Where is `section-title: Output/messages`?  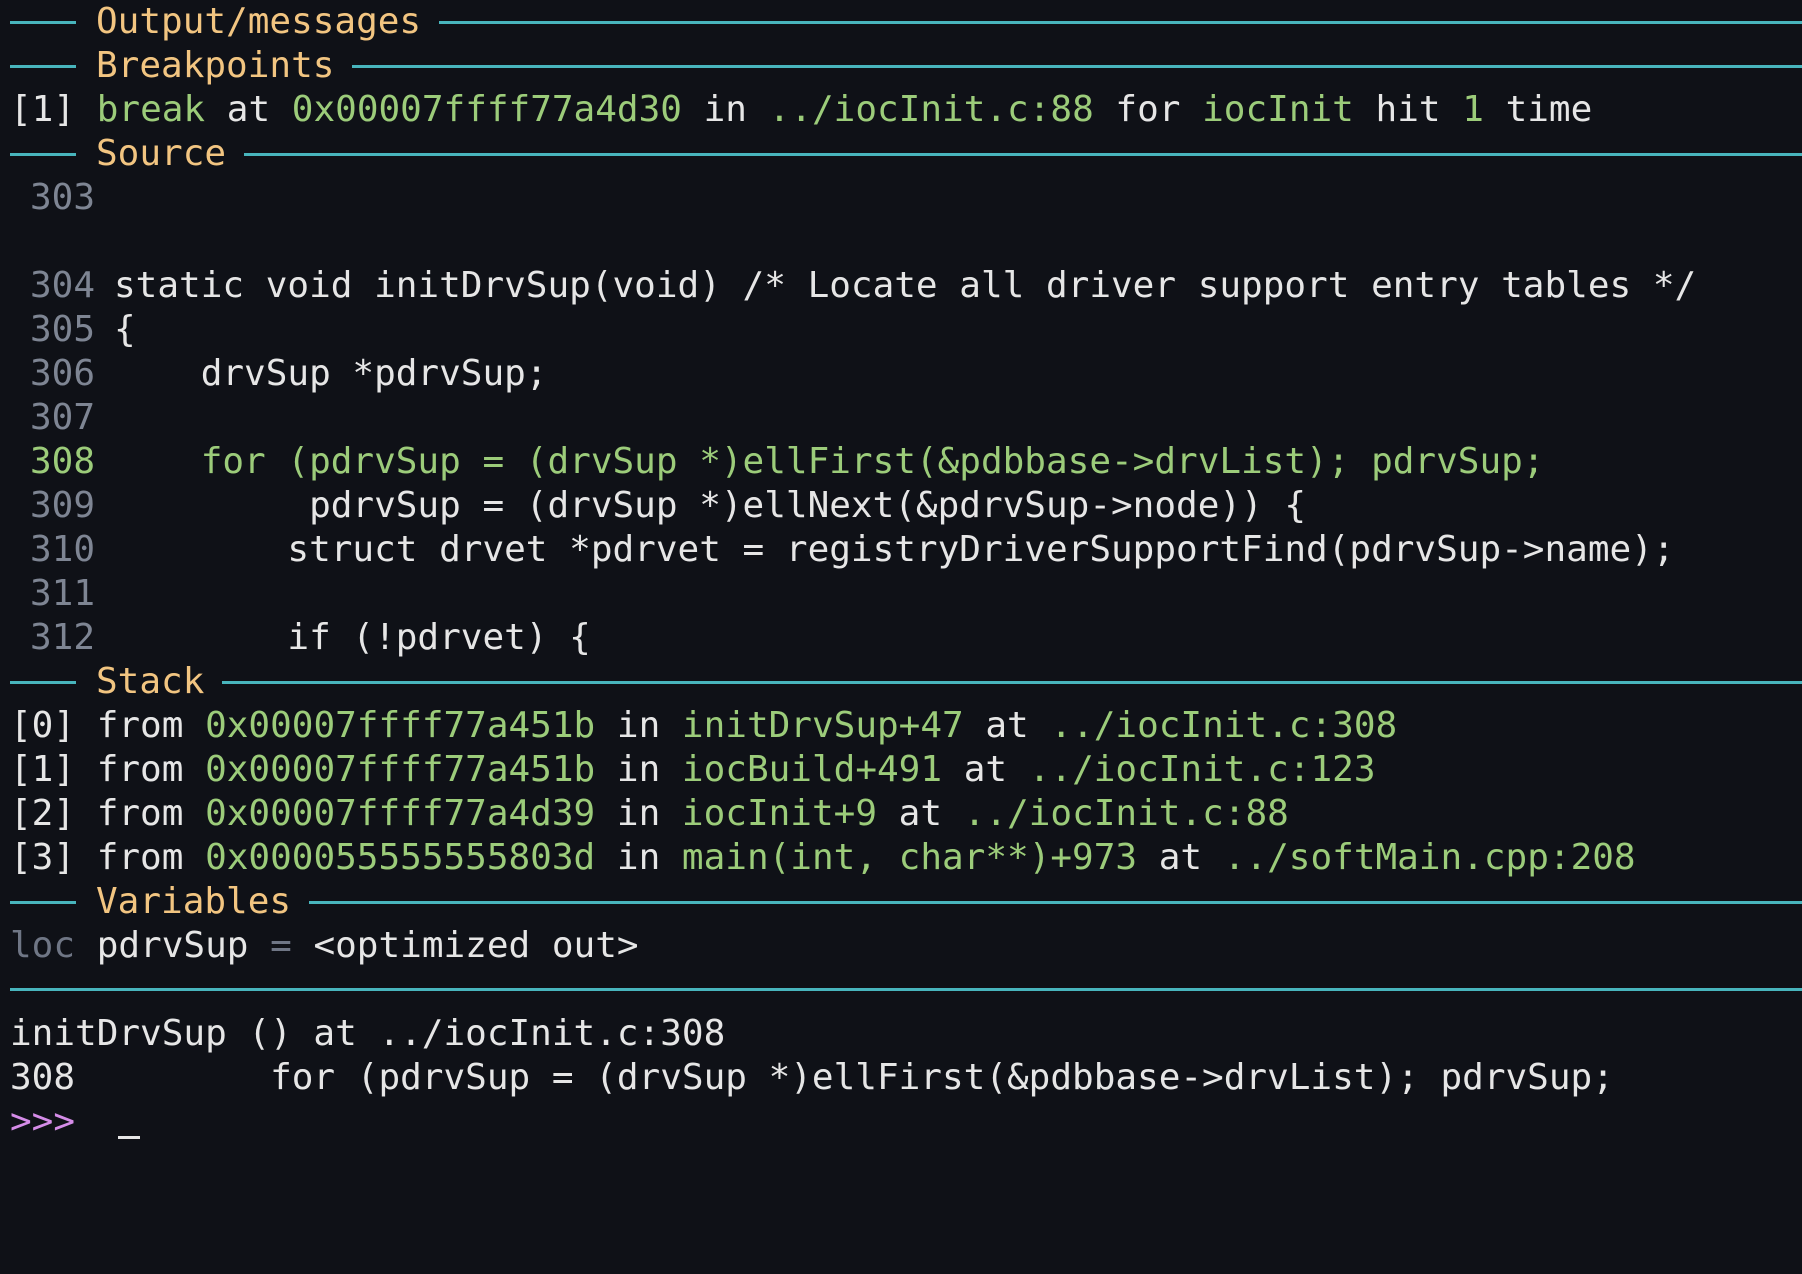 section-title: Output/messages is located at coordinates (268, 22).